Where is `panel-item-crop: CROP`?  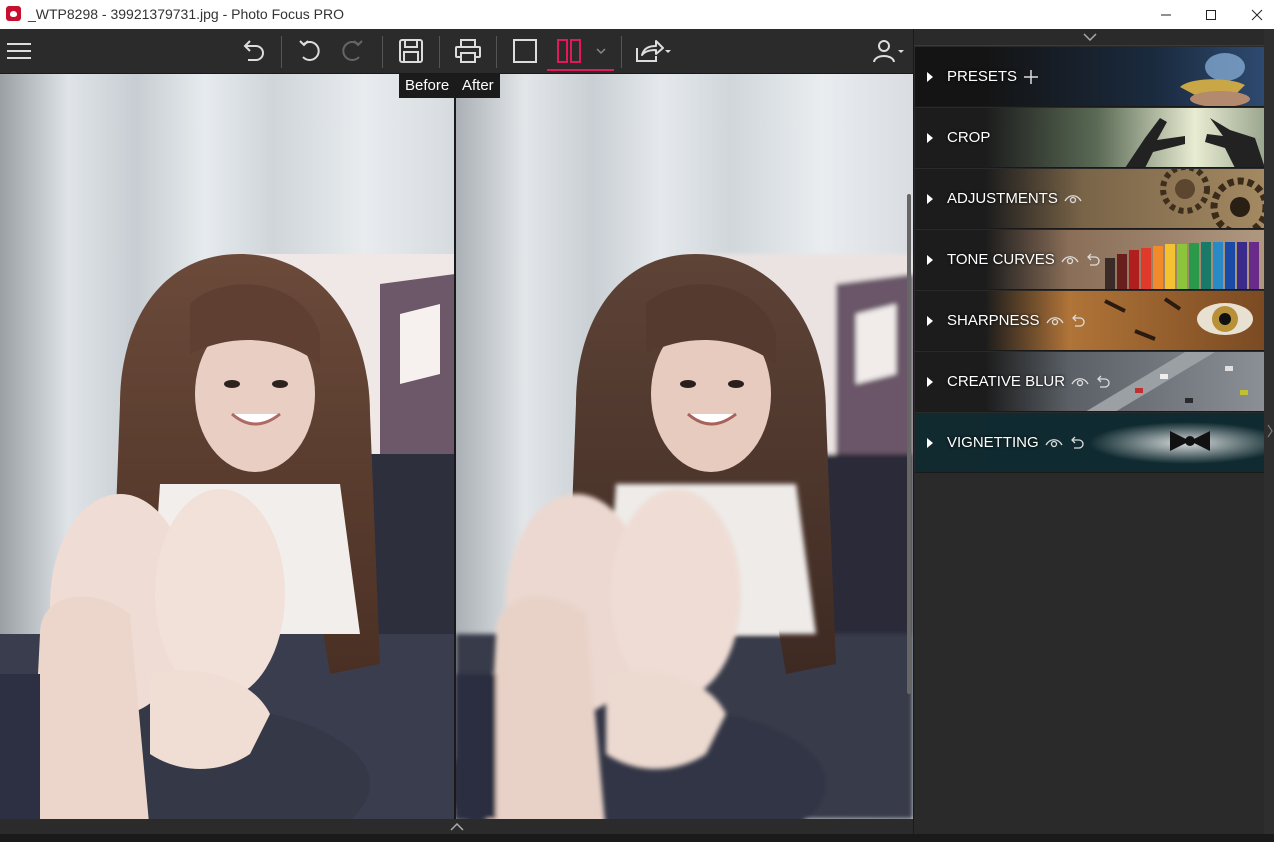
panel-item-crop: CROP is located at coordinates (1090, 138).